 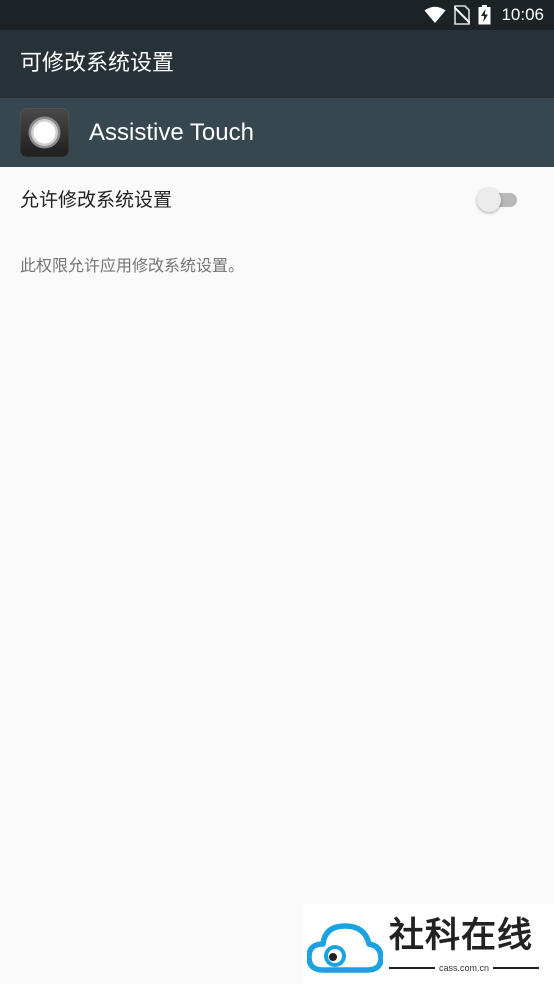 I want to click on status-icons: 10:06, so click(x=484, y=15).